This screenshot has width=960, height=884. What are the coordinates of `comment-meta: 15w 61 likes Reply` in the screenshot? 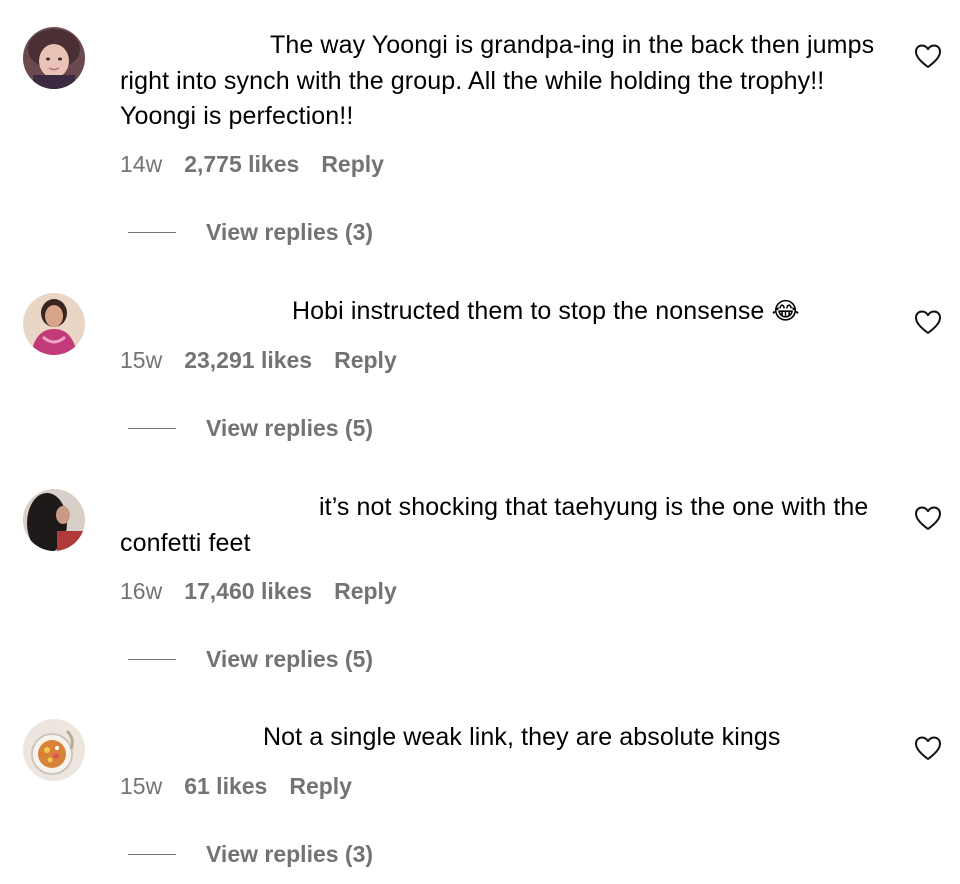 It's located at (236, 786).